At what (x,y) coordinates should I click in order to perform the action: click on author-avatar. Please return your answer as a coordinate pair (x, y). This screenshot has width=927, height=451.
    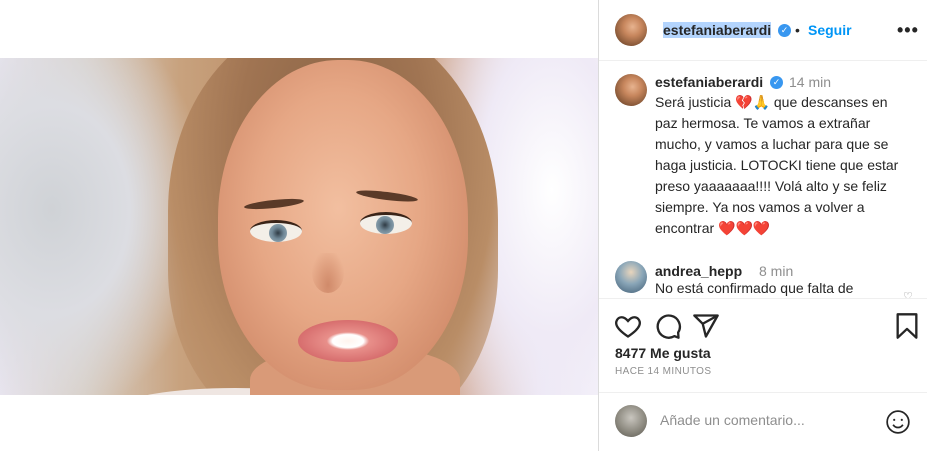
    Looking at the image, I should click on (631, 30).